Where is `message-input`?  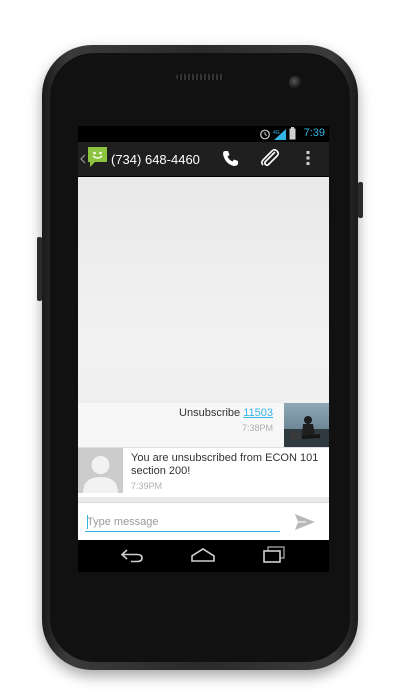
message-input is located at coordinates (182, 522).